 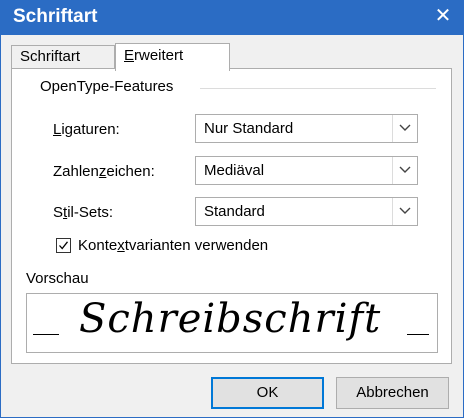 What do you see at coordinates (173, 245) in the screenshot?
I see `contextual-alternates-label: Kontextvarianten verwenden` at bounding box center [173, 245].